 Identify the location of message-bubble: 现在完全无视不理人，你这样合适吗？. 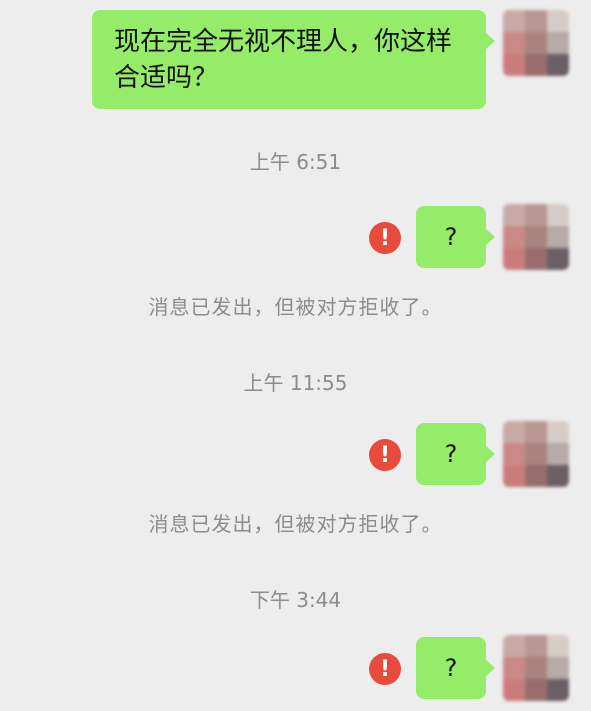
(293, 59).